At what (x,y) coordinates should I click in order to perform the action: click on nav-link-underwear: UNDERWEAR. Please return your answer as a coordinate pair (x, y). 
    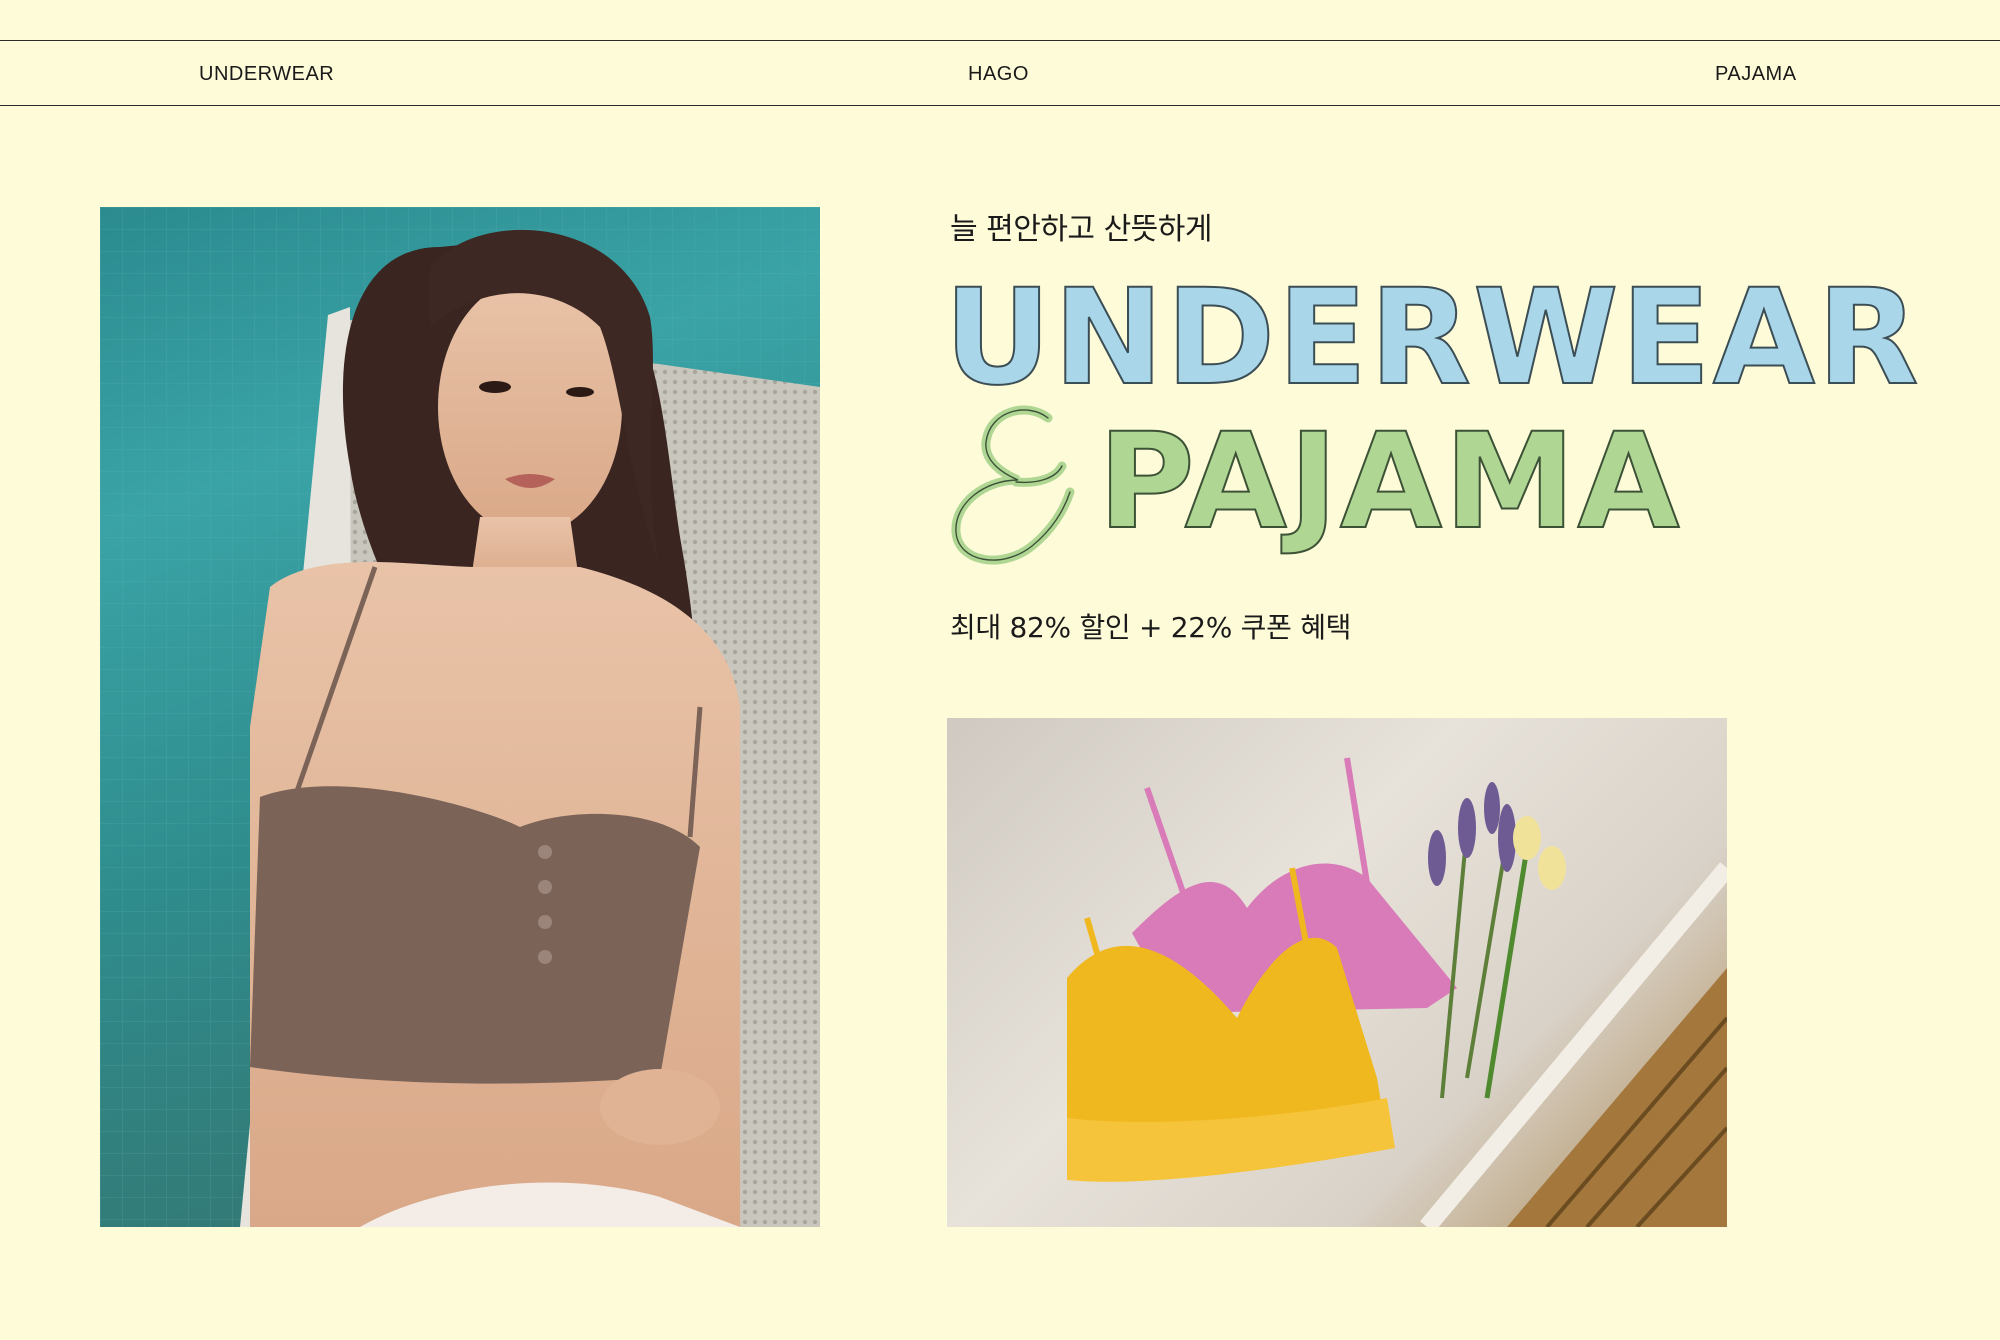
    Looking at the image, I should click on (266, 74).